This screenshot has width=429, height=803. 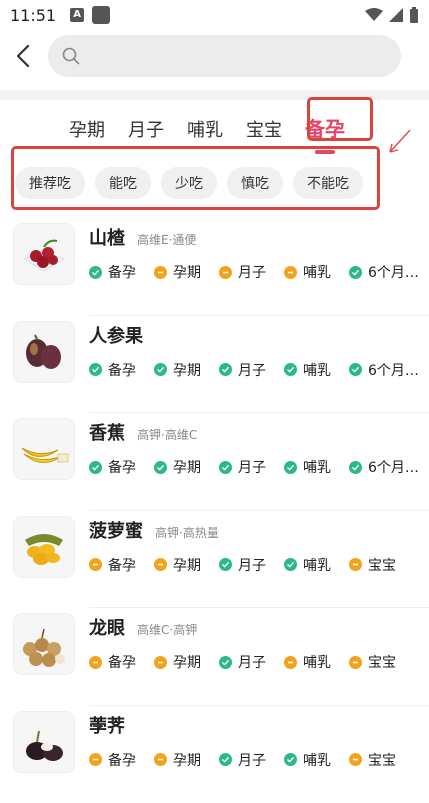 I want to click on app-notification-icon, so click(x=101, y=15).